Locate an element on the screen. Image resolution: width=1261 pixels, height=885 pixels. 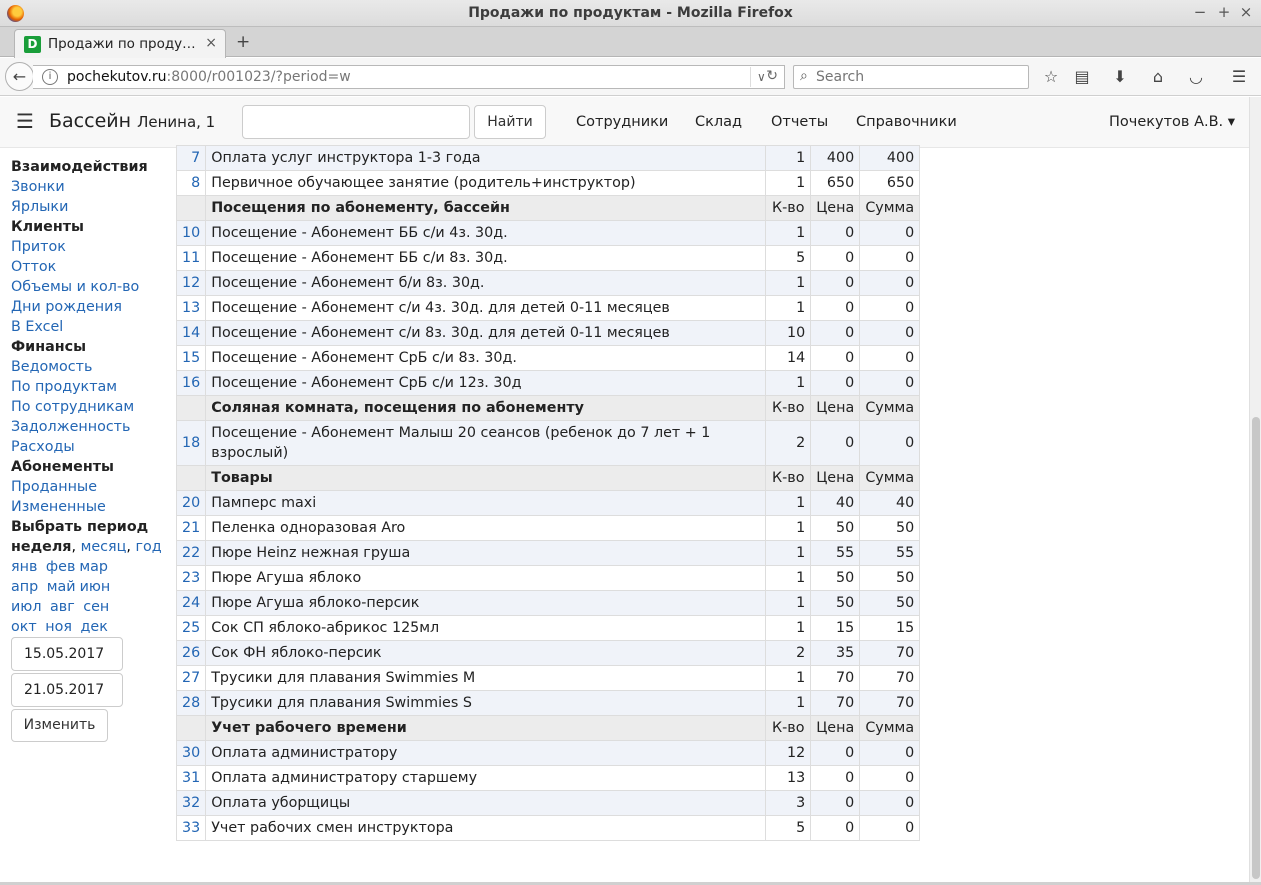
row-number-link: 33 is located at coordinates (191, 828).